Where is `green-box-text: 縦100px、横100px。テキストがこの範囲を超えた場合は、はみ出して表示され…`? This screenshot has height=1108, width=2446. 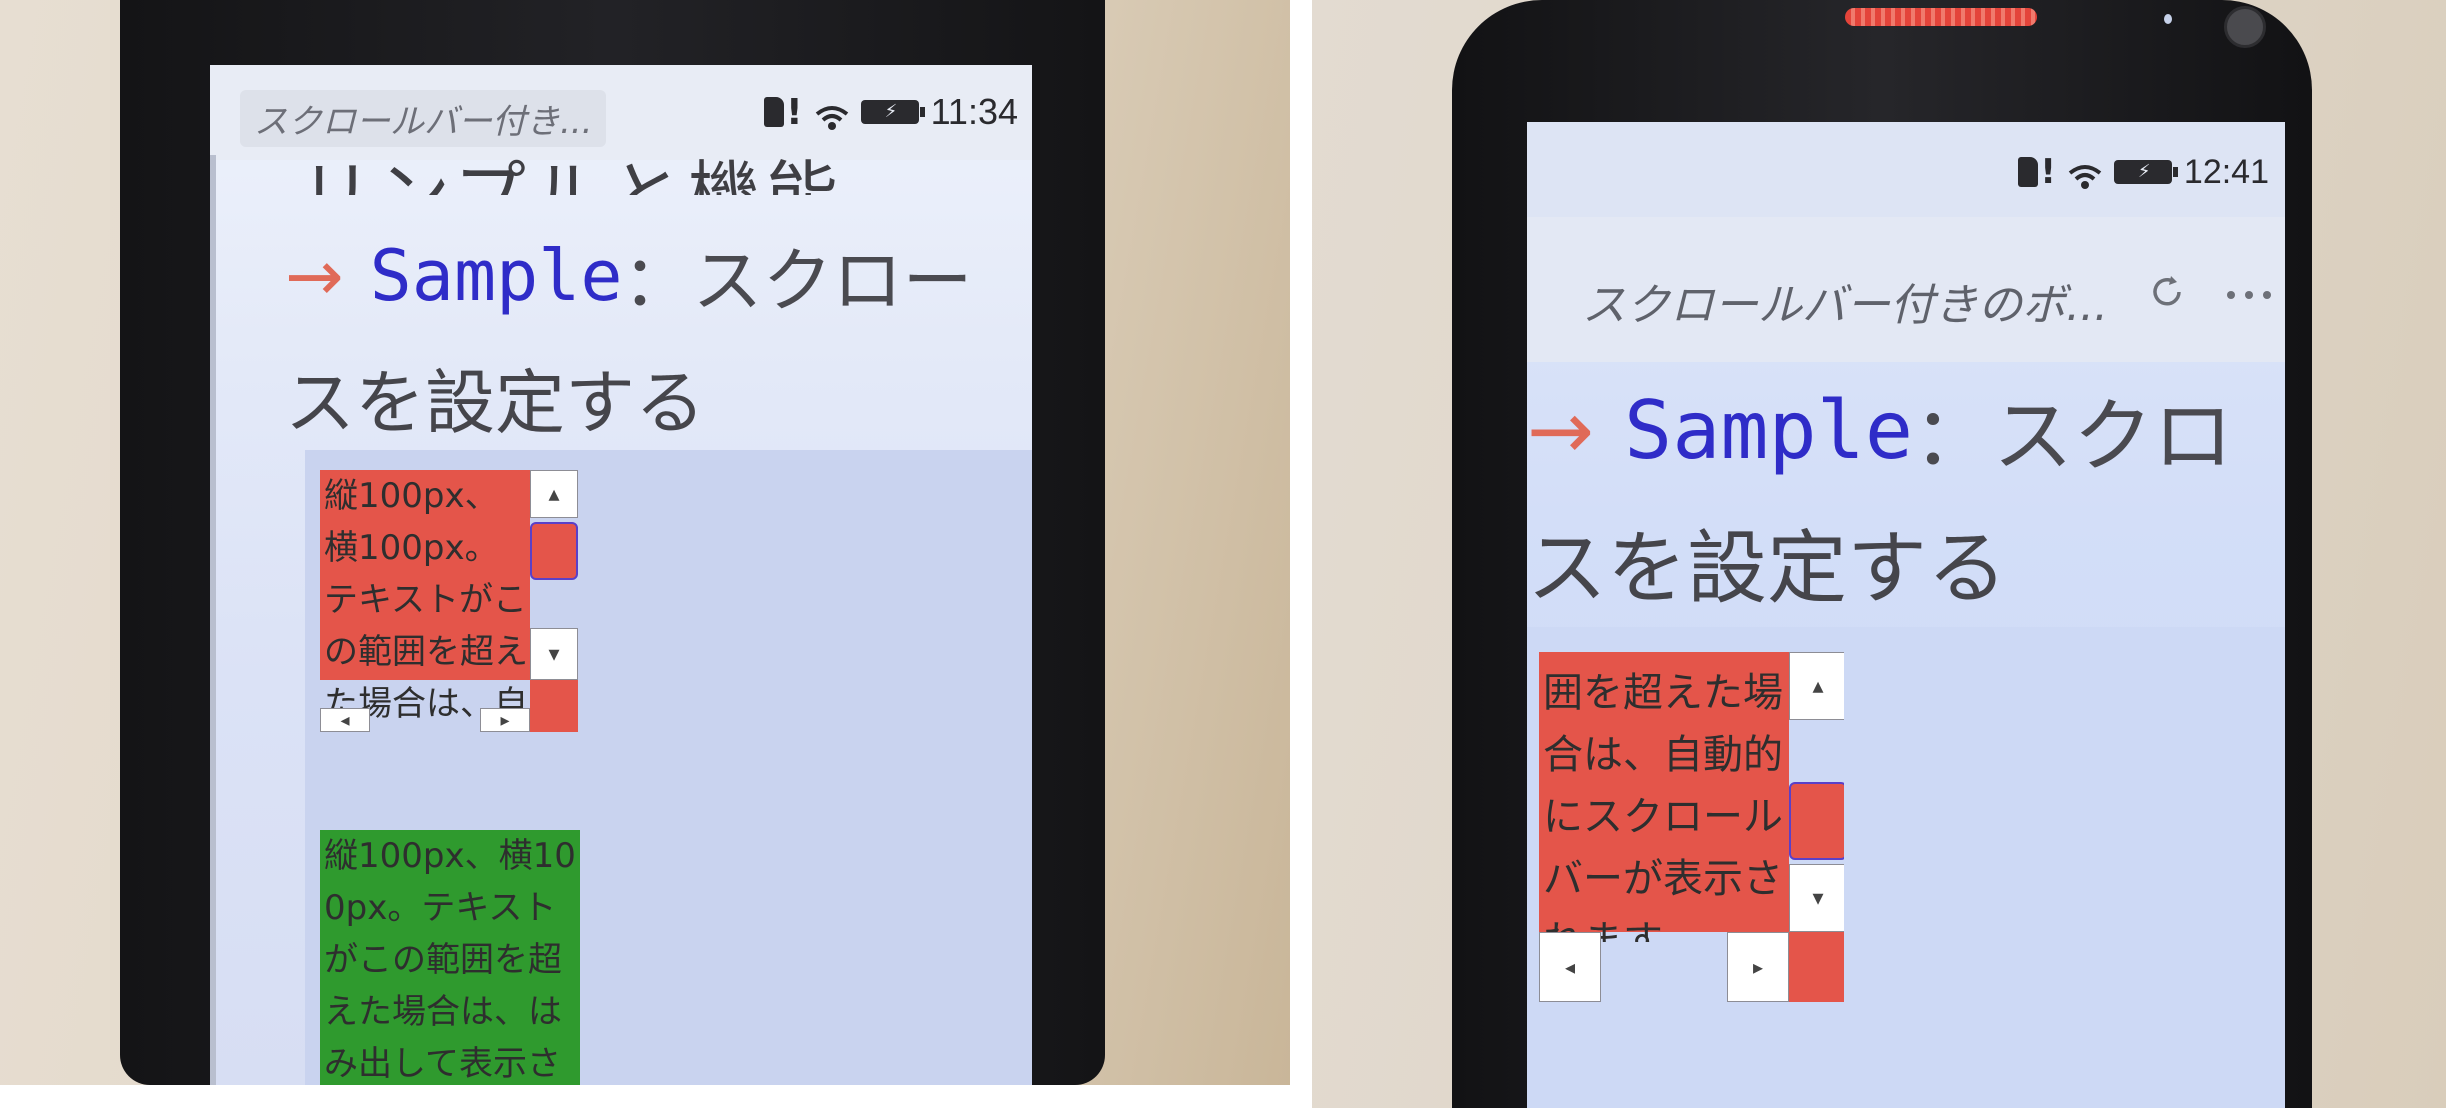
green-box-text: 縦100px、横100px。テキストがこの範囲を超えた場合は、はみ出して表示され… is located at coordinates (450, 960).